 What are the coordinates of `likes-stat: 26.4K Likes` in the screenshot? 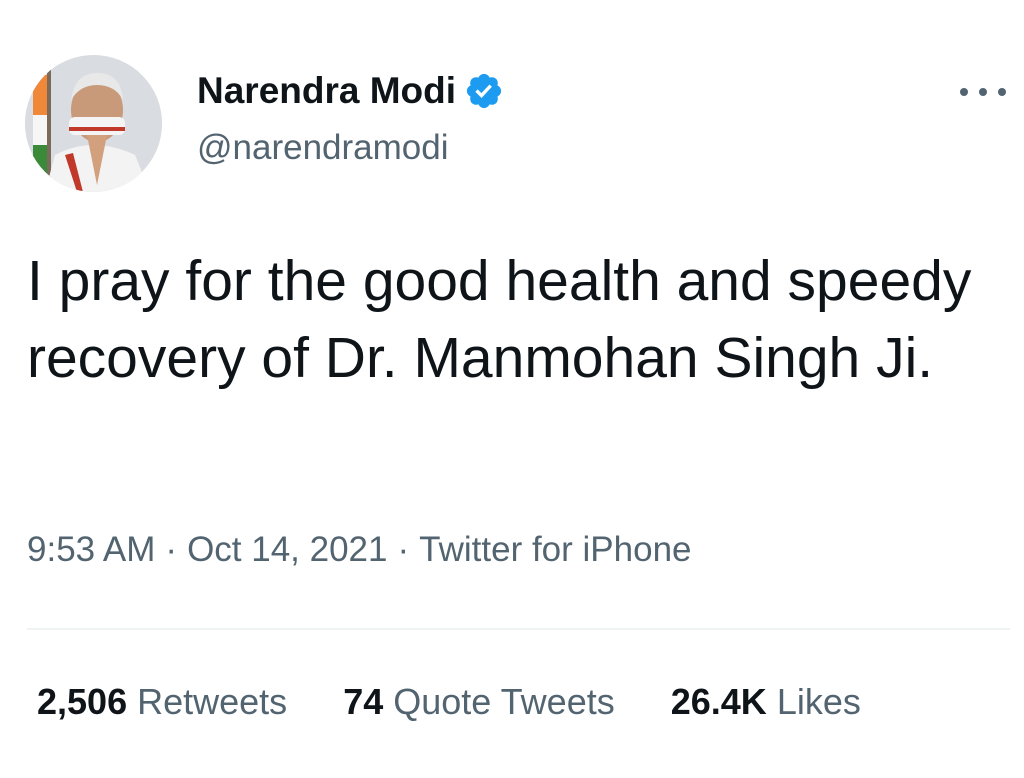 It's located at (766, 702).